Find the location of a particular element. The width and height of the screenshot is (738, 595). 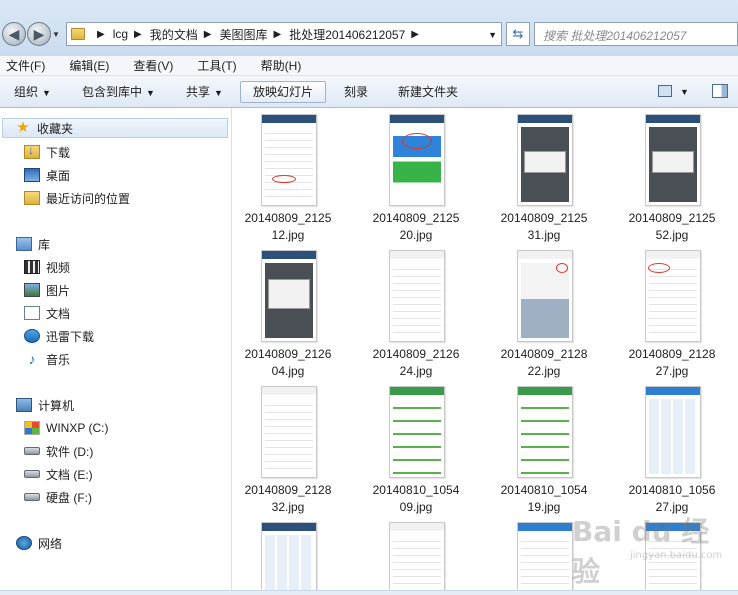

file-item: 20140809_2128 22.jpg is located at coordinates (544, 314).